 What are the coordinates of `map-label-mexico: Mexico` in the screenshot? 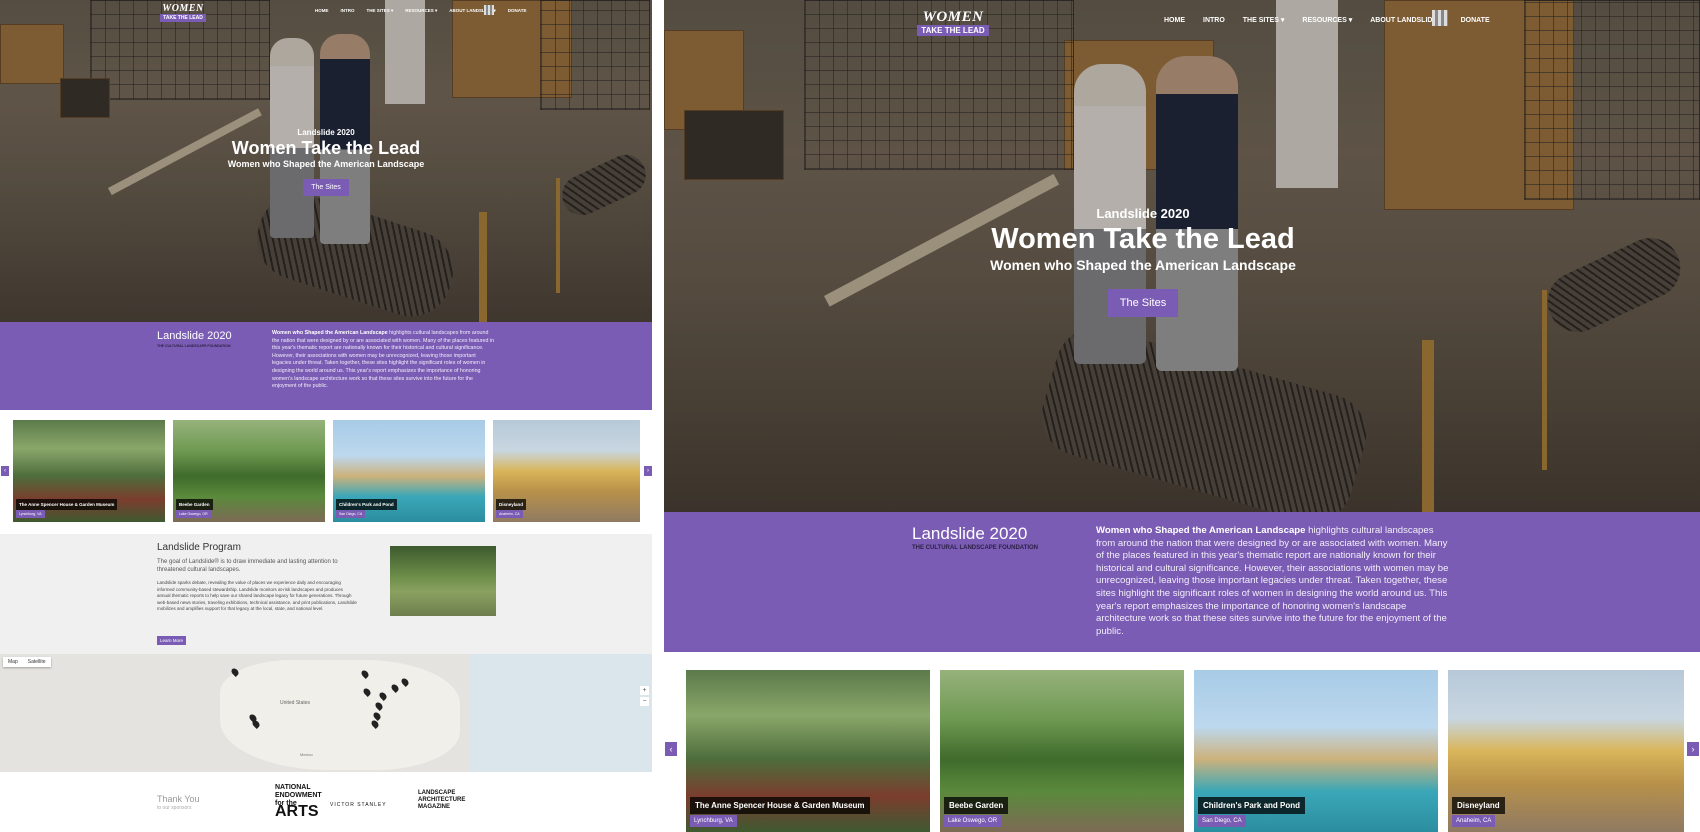 It's located at (306, 754).